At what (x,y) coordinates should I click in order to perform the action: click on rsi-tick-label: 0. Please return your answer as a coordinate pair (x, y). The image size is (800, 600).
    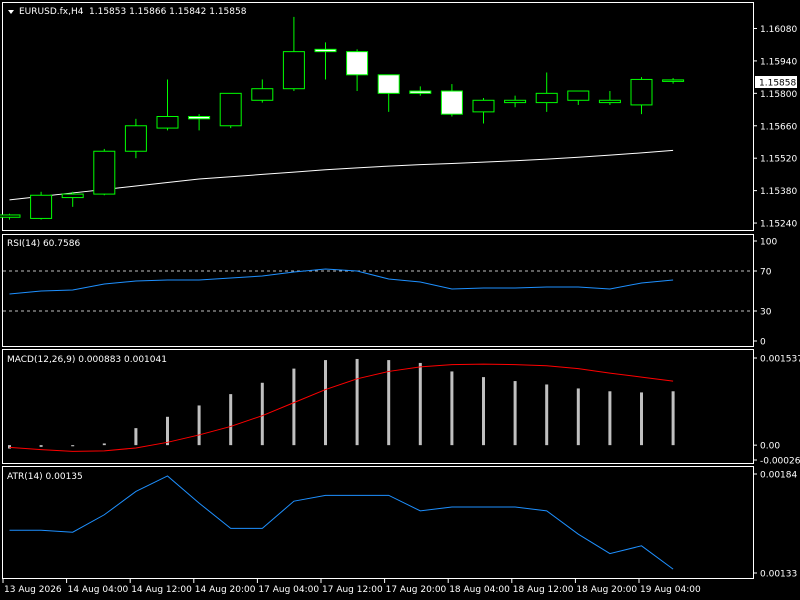
    Looking at the image, I should click on (763, 343).